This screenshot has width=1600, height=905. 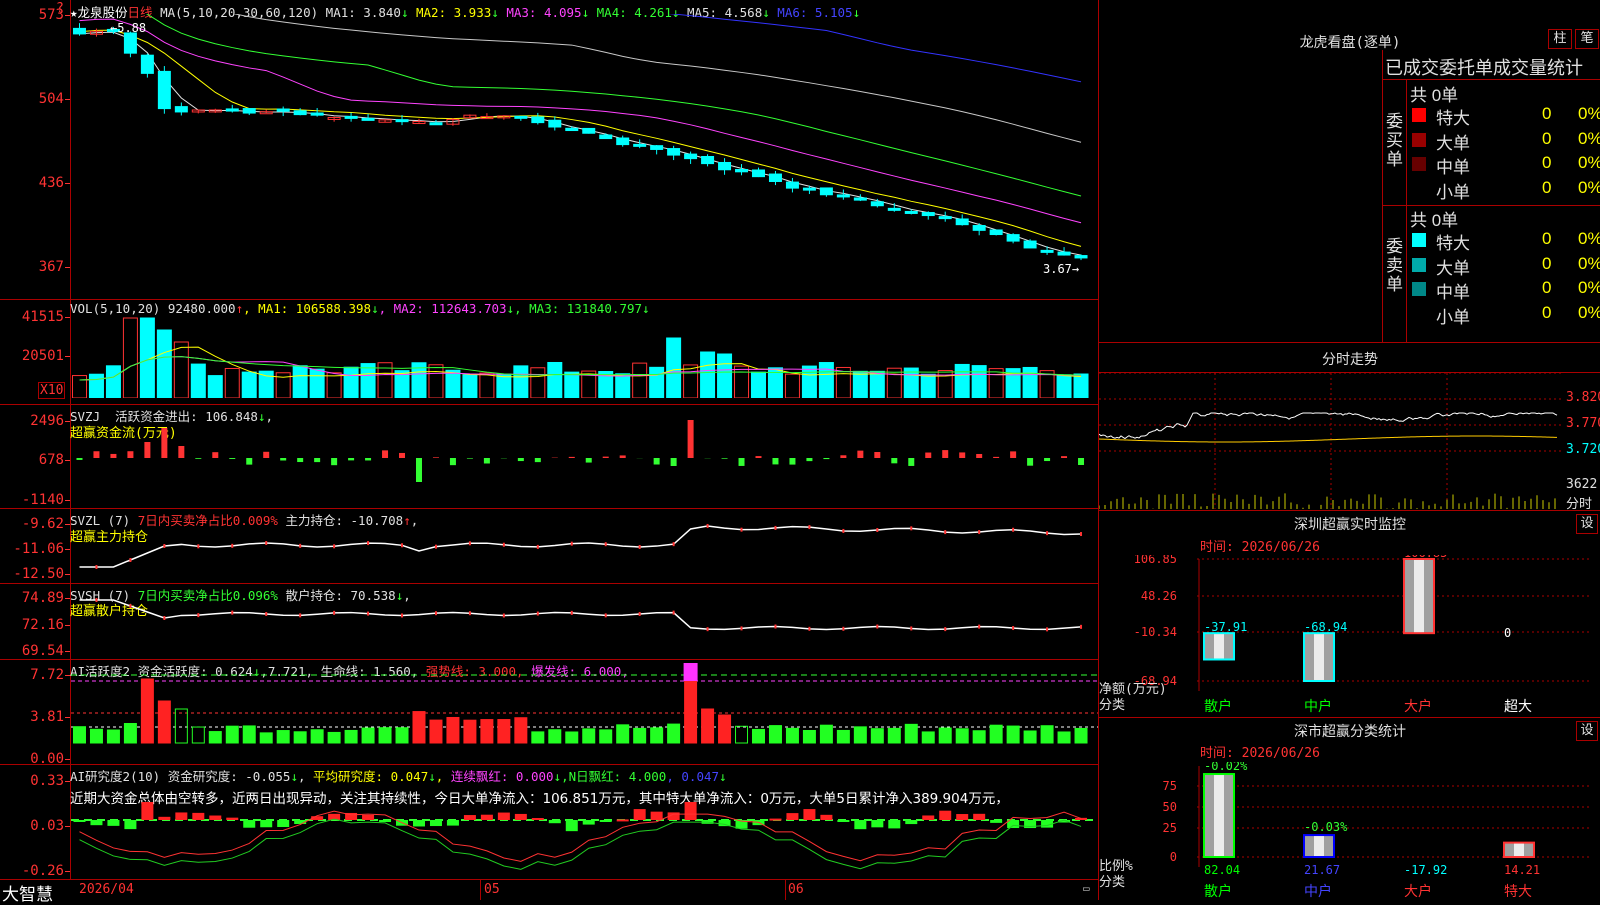 What do you see at coordinates (584, 548) in the screenshot?
I see `svzl-chart` at bounding box center [584, 548].